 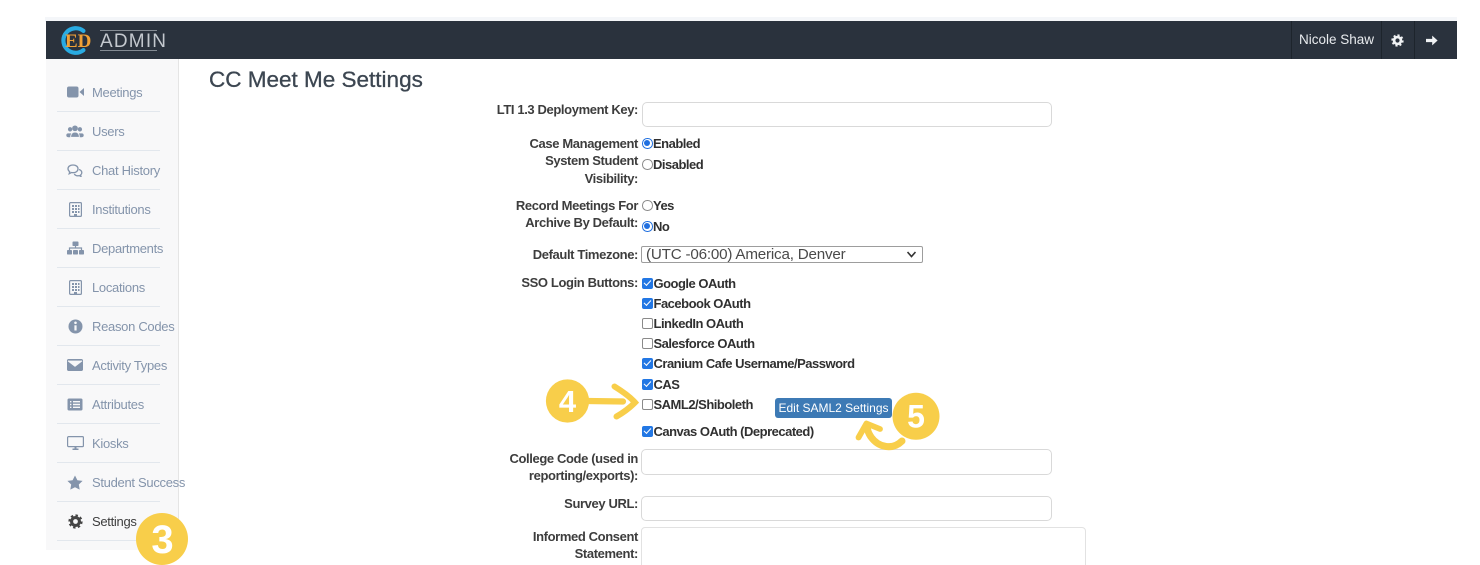 What do you see at coordinates (916, 417) in the screenshot?
I see `svg-text: 5` at bounding box center [916, 417].